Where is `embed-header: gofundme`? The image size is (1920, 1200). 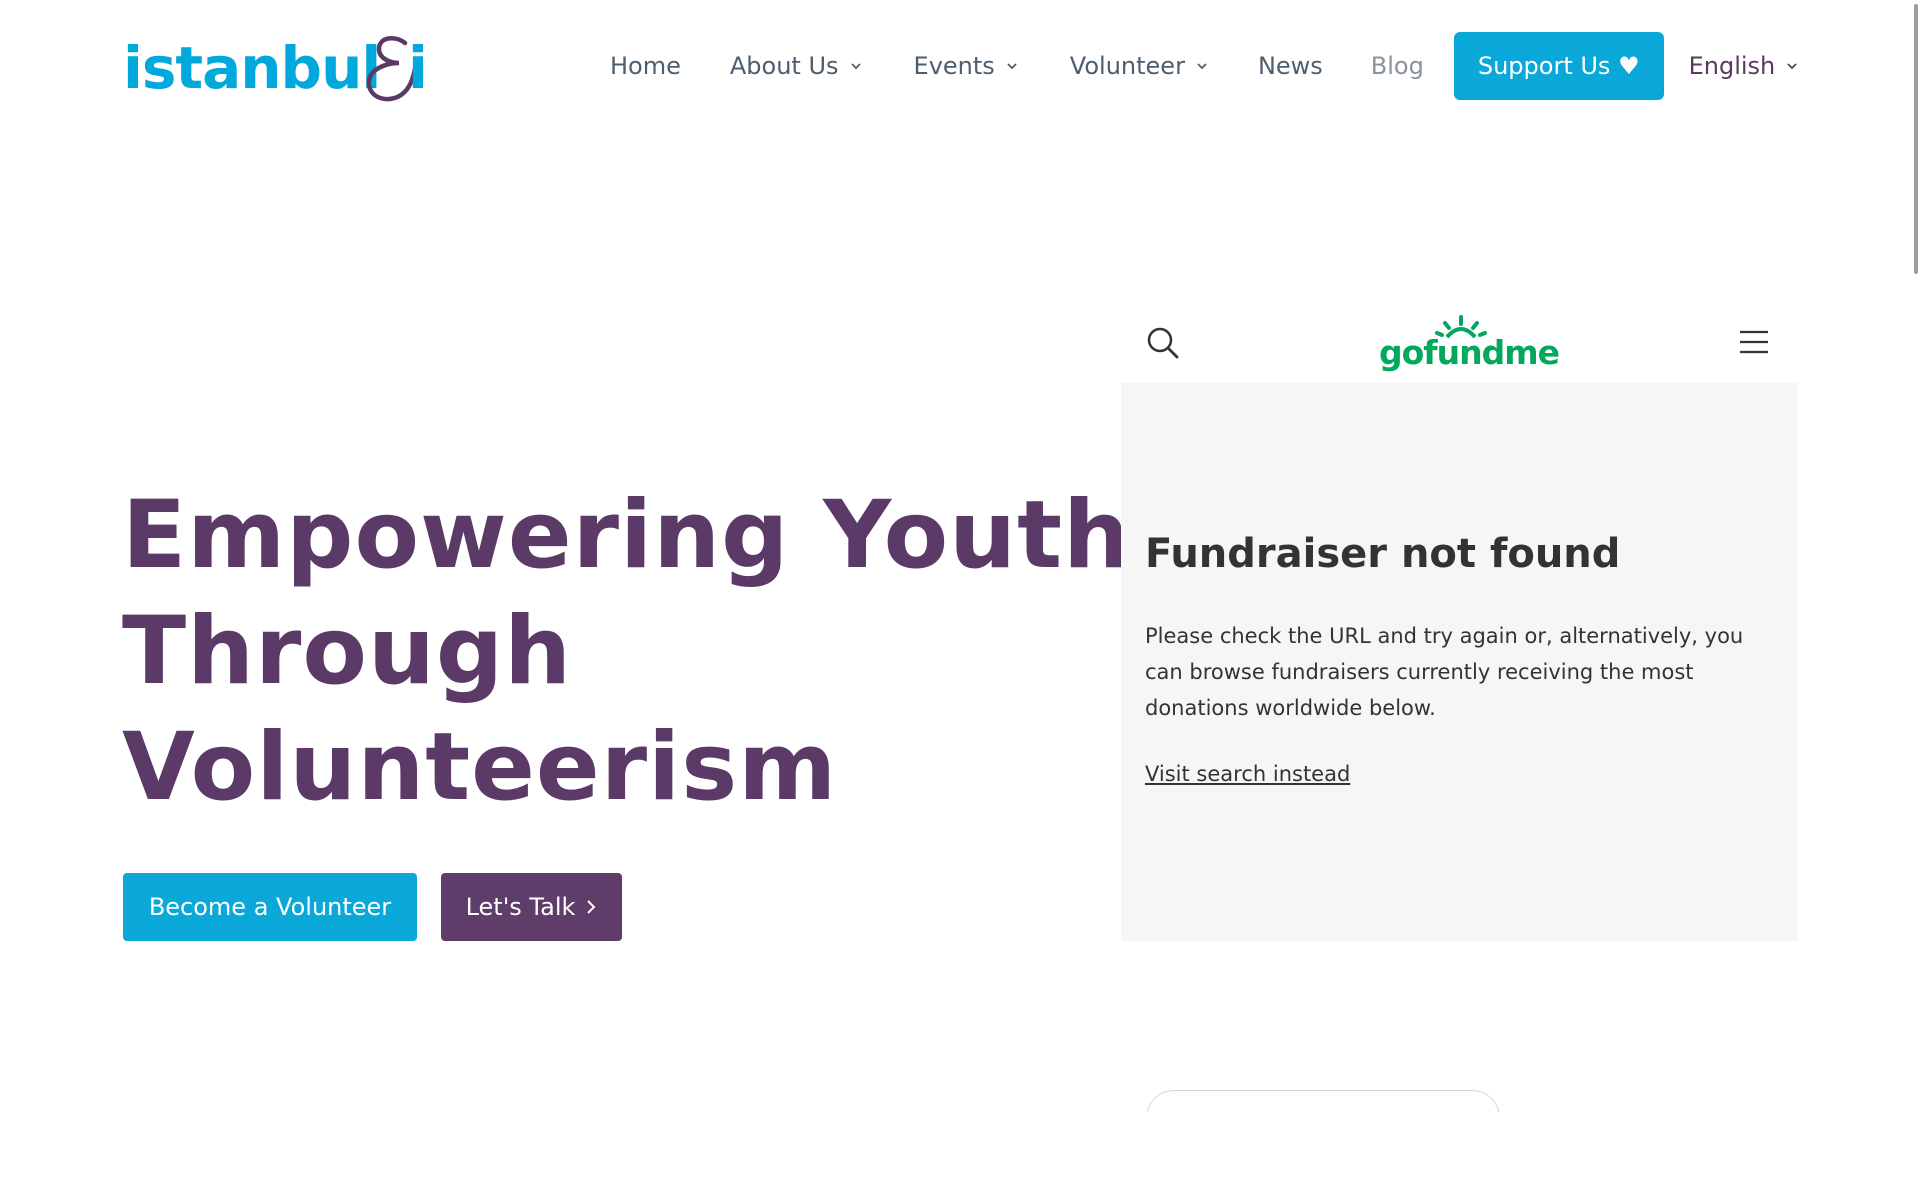
embed-header: gofundme is located at coordinates (1459, 344).